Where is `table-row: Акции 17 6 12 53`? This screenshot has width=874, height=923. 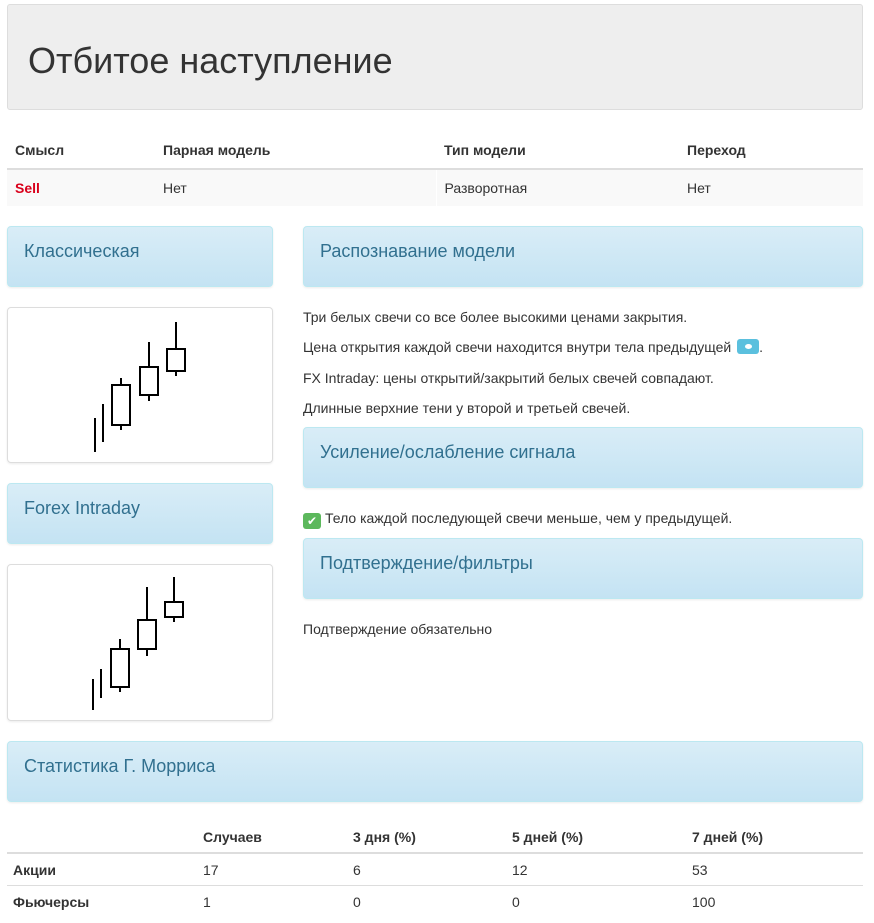
table-row: Акции 17 6 12 53 is located at coordinates (435, 869).